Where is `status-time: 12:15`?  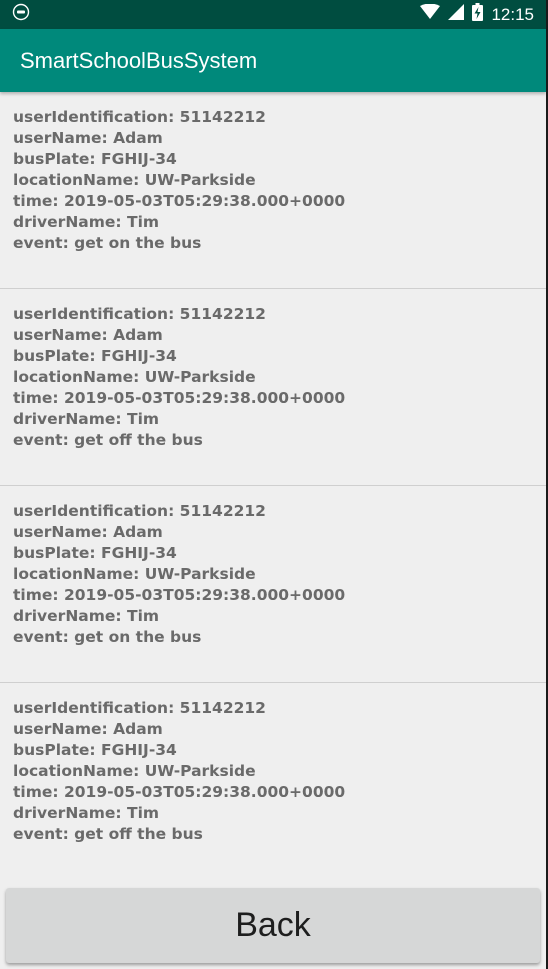
status-time: 12:15 is located at coordinates (512, 14).